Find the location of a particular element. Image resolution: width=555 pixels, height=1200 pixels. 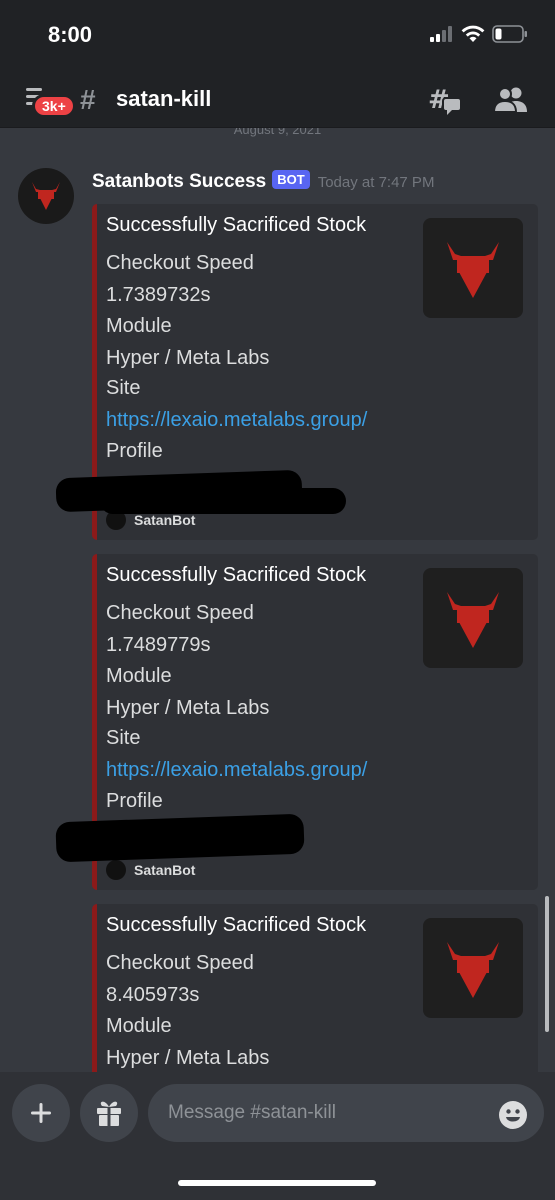

author-name: Satanbots Success is located at coordinates (179, 181).